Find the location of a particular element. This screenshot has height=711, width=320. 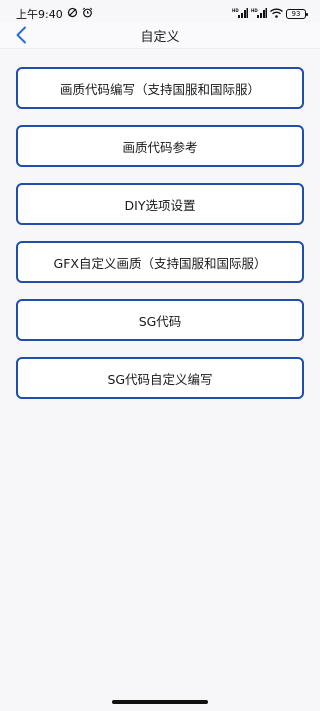

home-indicator is located at coordinates (160, 702).